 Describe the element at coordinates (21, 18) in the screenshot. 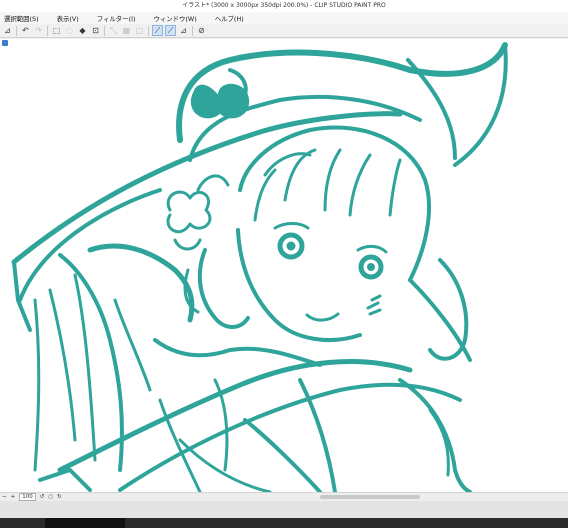

I see `menu-selection: 選択範囲(S)` at that location.